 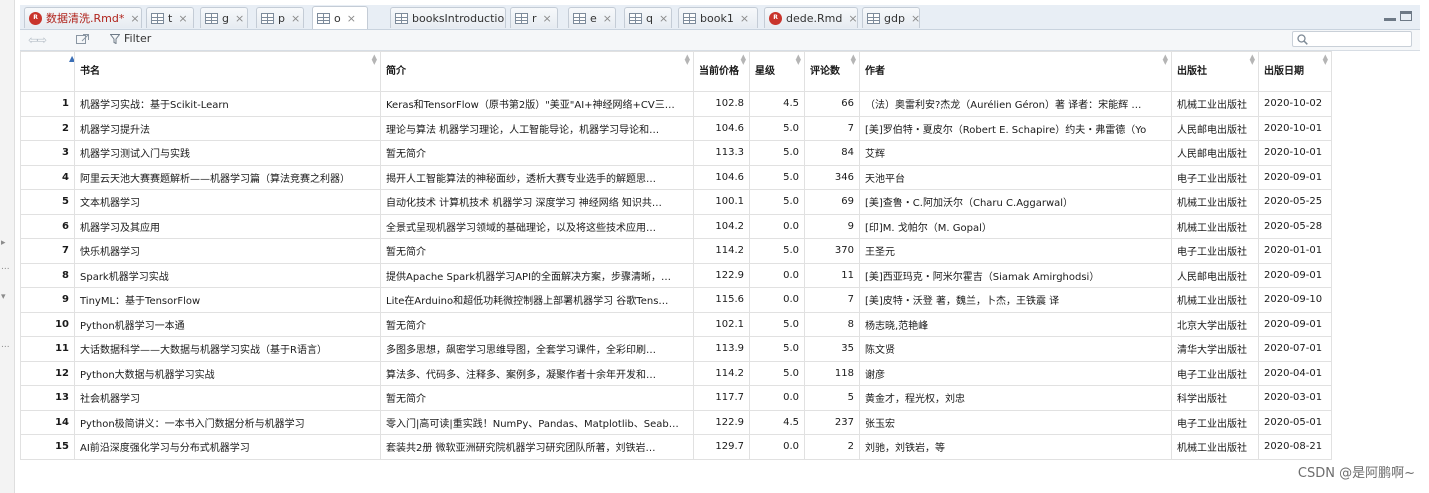 I want to click on tab-gdp: gdp ×, so click(x=891, y=17).